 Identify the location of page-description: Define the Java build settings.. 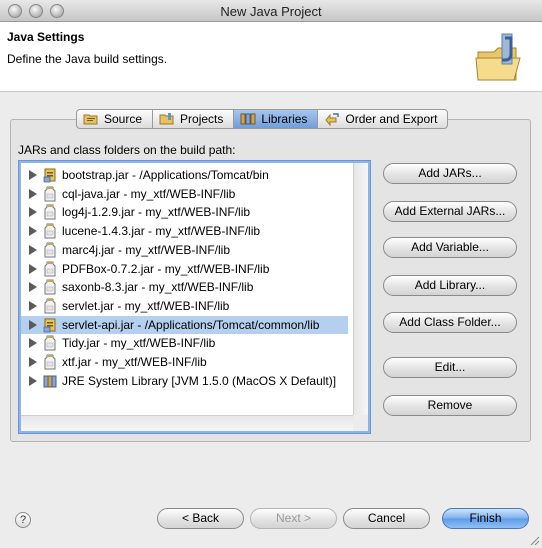
(87, 59).